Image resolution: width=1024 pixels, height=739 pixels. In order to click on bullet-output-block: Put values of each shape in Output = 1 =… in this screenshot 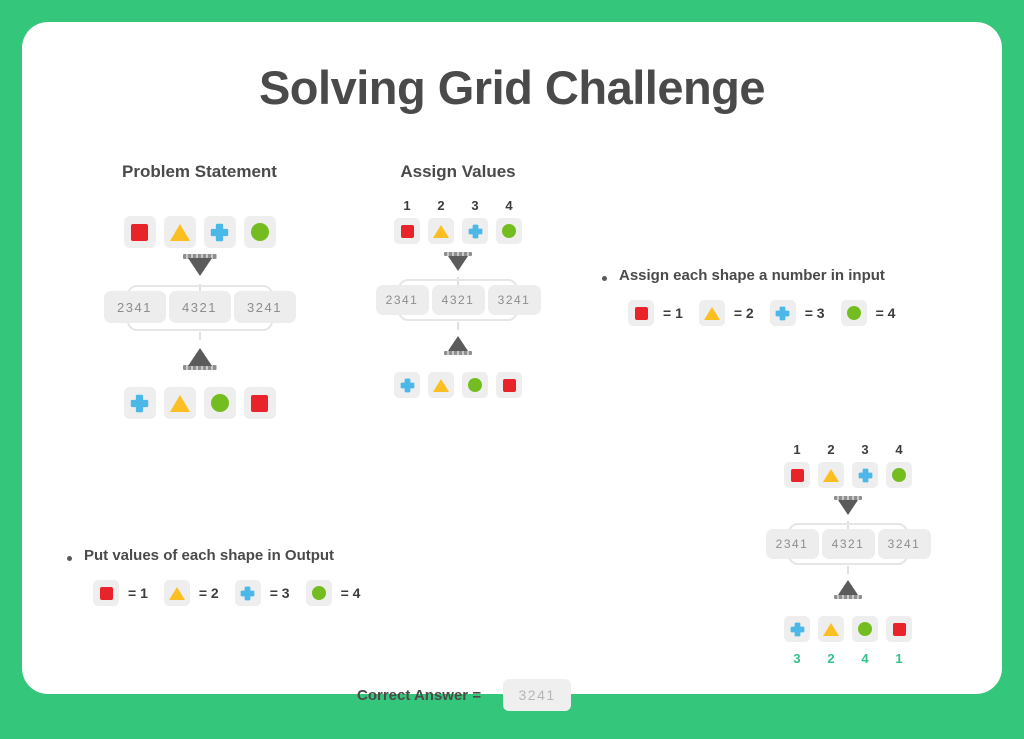, I will do `click(262, 576)`.